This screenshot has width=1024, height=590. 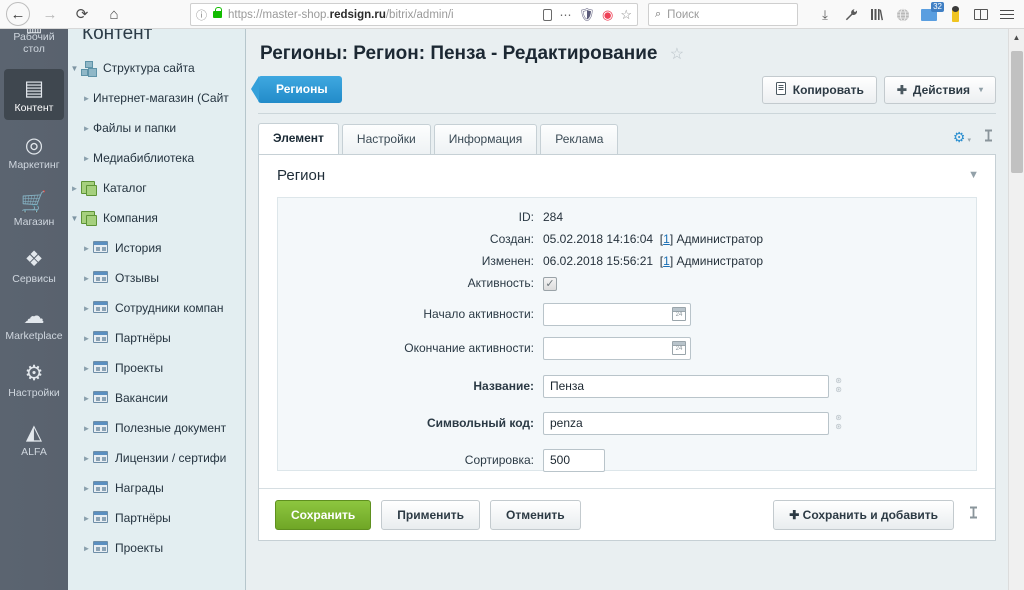 I want to click on active-checkbox: ✓, so click(x=550, y=283).